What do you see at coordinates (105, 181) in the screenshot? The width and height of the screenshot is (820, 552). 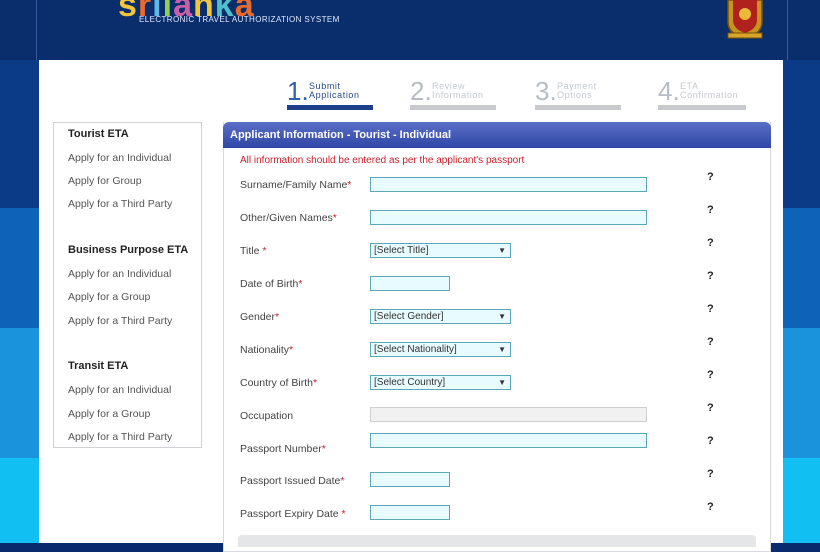 I see `sidebar-item-tourist-group: Apply for Group` at bounding box center [105, 181].